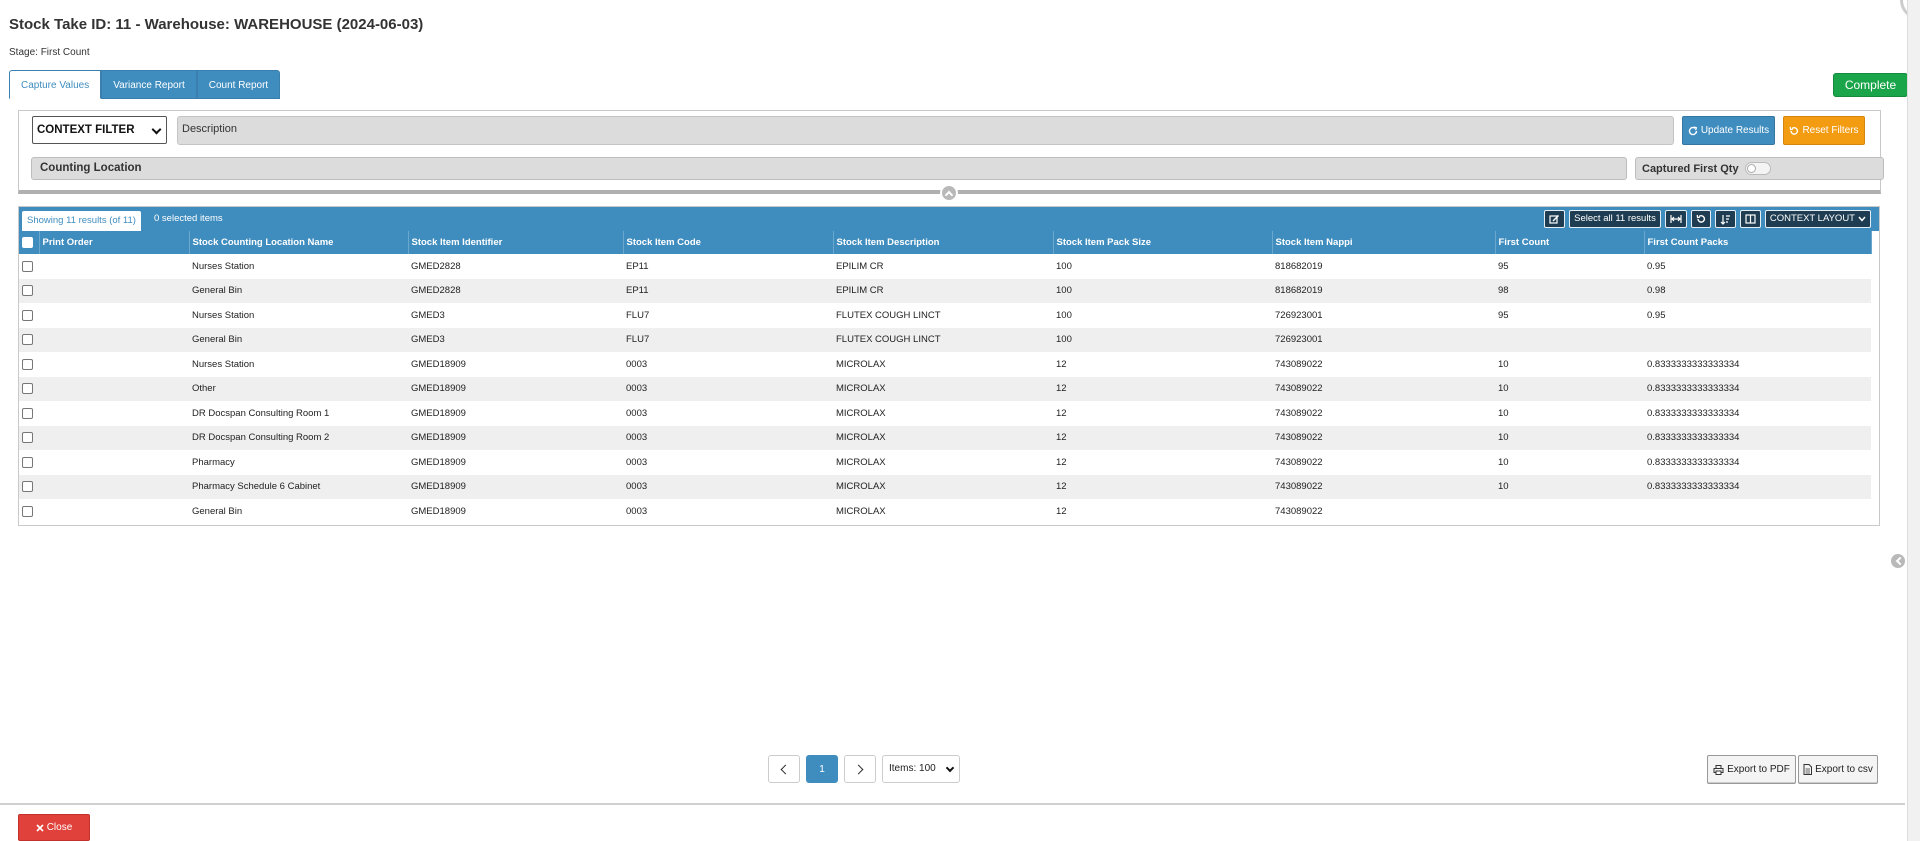 Image resolution: width=1920 pixels, height=841 pixels. Describe the element at coordinates (1503, 462) in the screenshot. I see `table-cell: 10` at that location.